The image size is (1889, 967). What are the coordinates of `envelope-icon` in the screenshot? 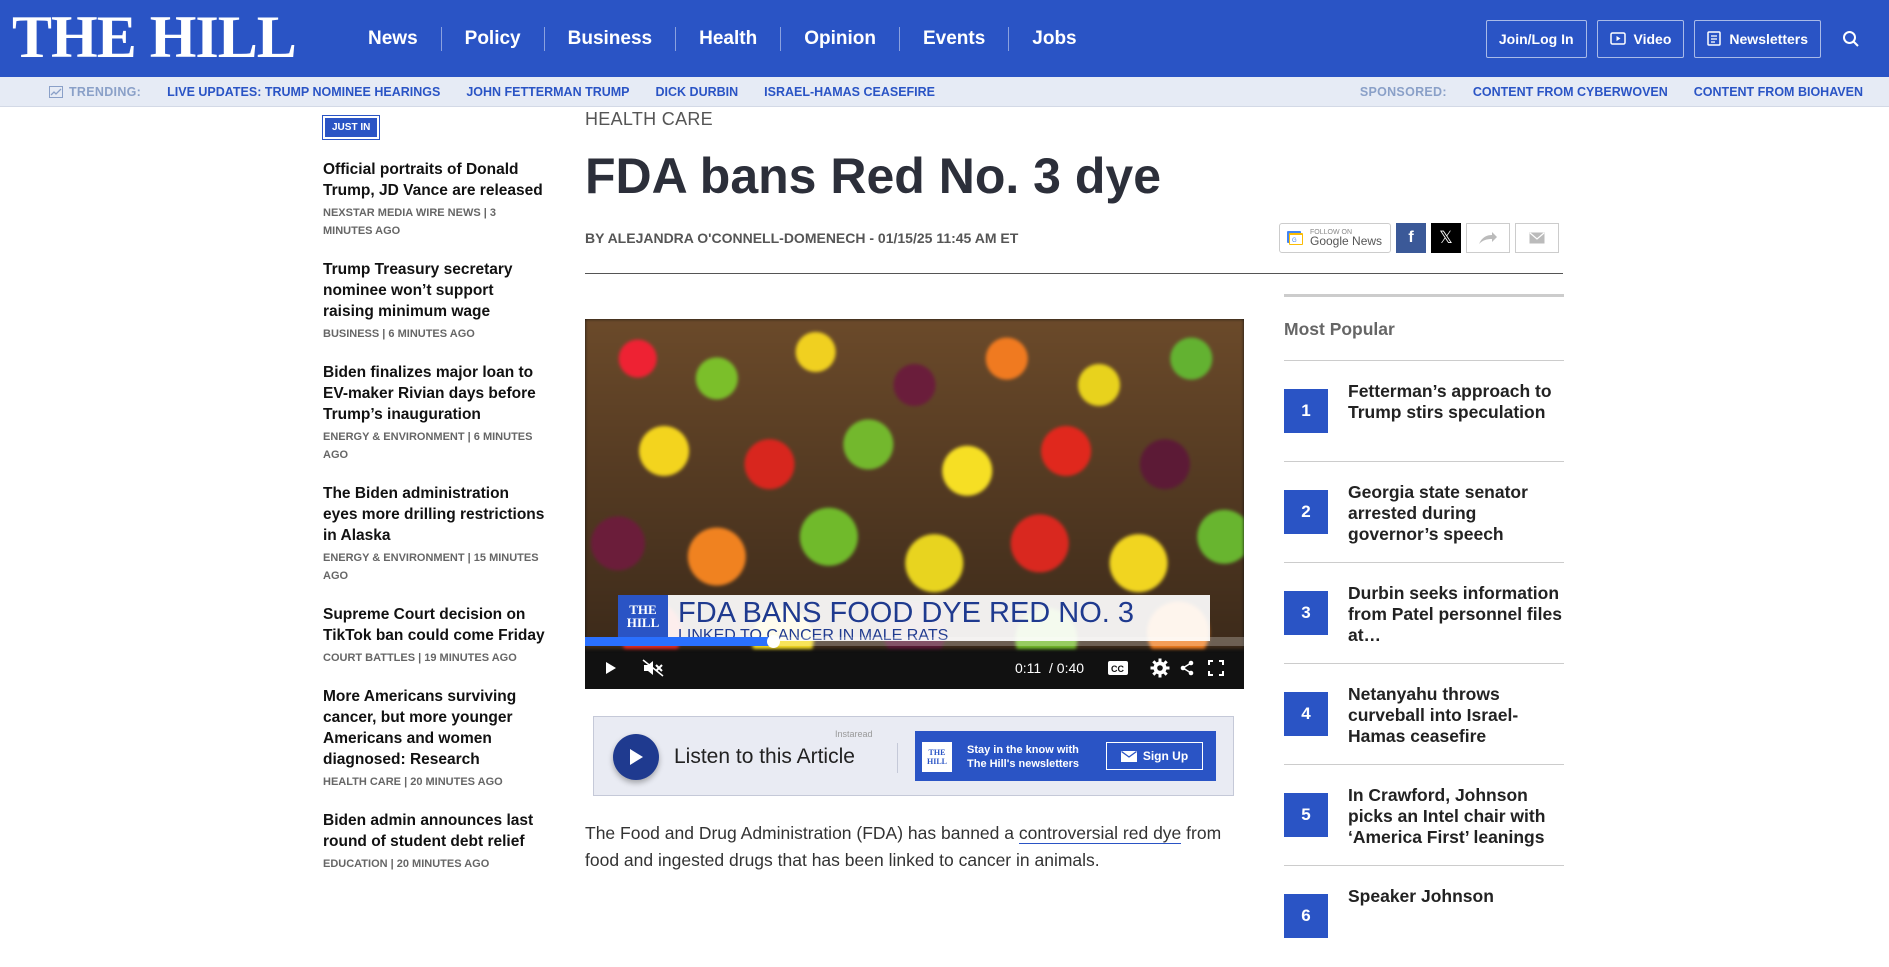 It's located at (1128, 756).